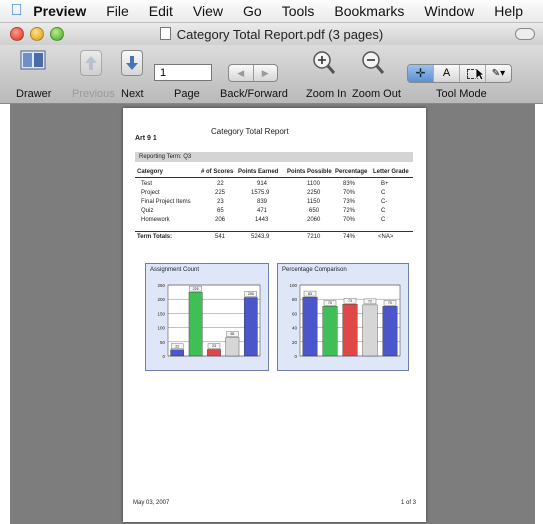 The width and height of the screenshot is (543, 524). I want to click on triangle-left-icon: ◀, so click(241, 73).